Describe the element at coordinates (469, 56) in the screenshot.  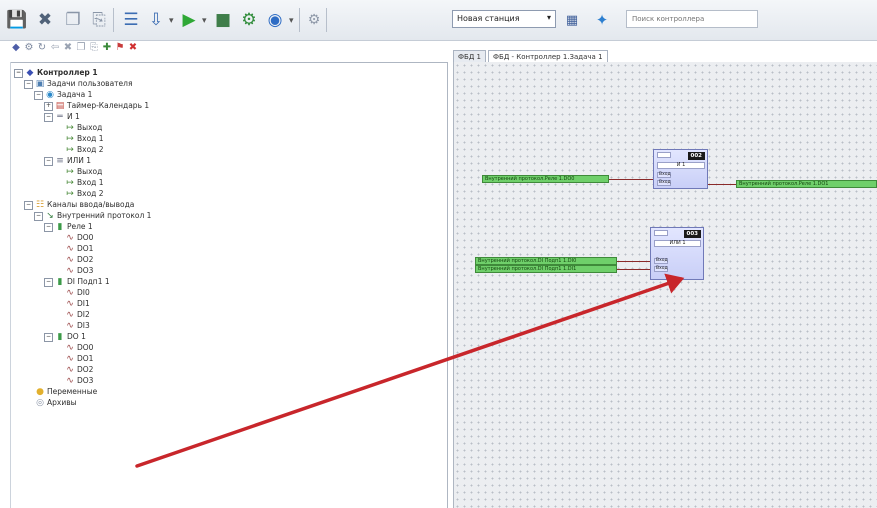
I see `tab-fbd-1: ФБД 1` at that location.